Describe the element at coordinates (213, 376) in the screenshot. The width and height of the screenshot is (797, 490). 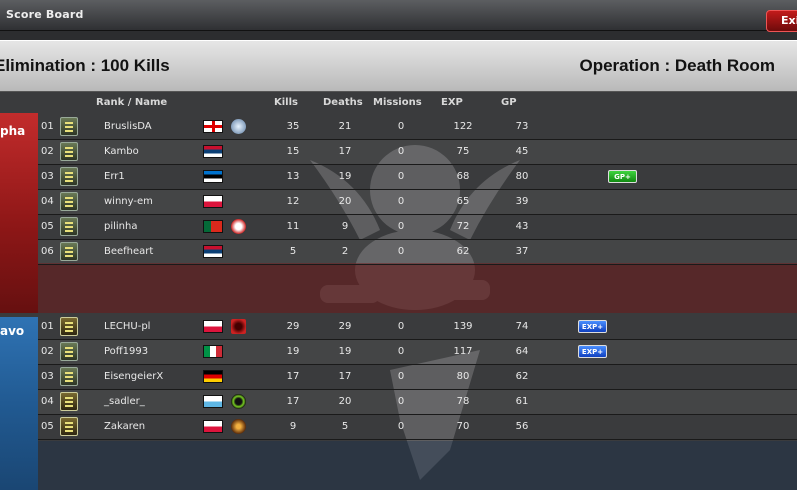
I see `germany-flag-icon` at that location.